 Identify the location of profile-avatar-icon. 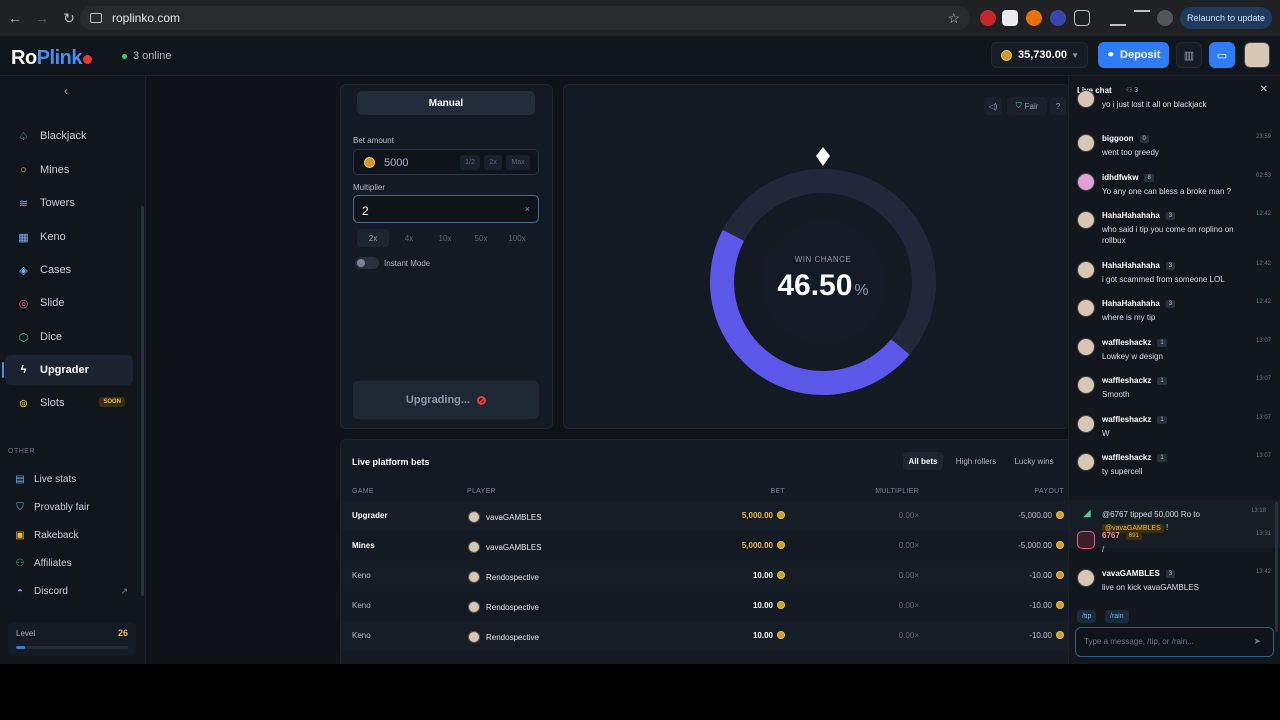
(1165, 18).